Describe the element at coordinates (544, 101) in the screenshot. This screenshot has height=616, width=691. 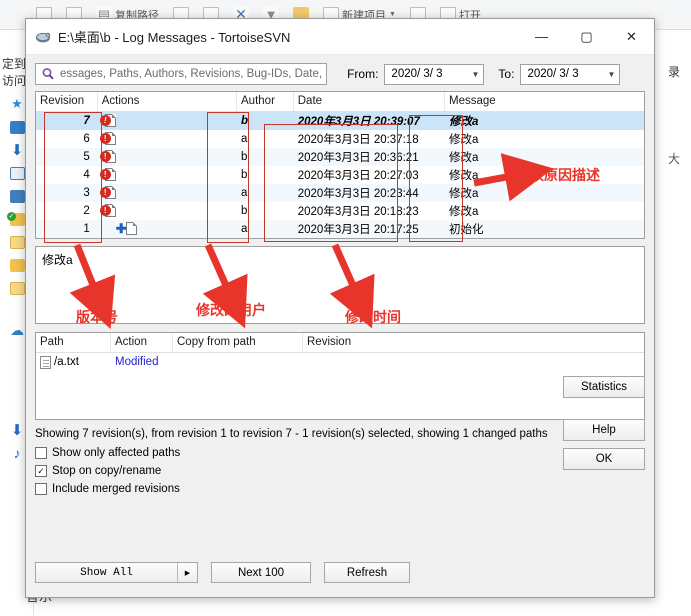
I see `column-header-message: Message` at that location.